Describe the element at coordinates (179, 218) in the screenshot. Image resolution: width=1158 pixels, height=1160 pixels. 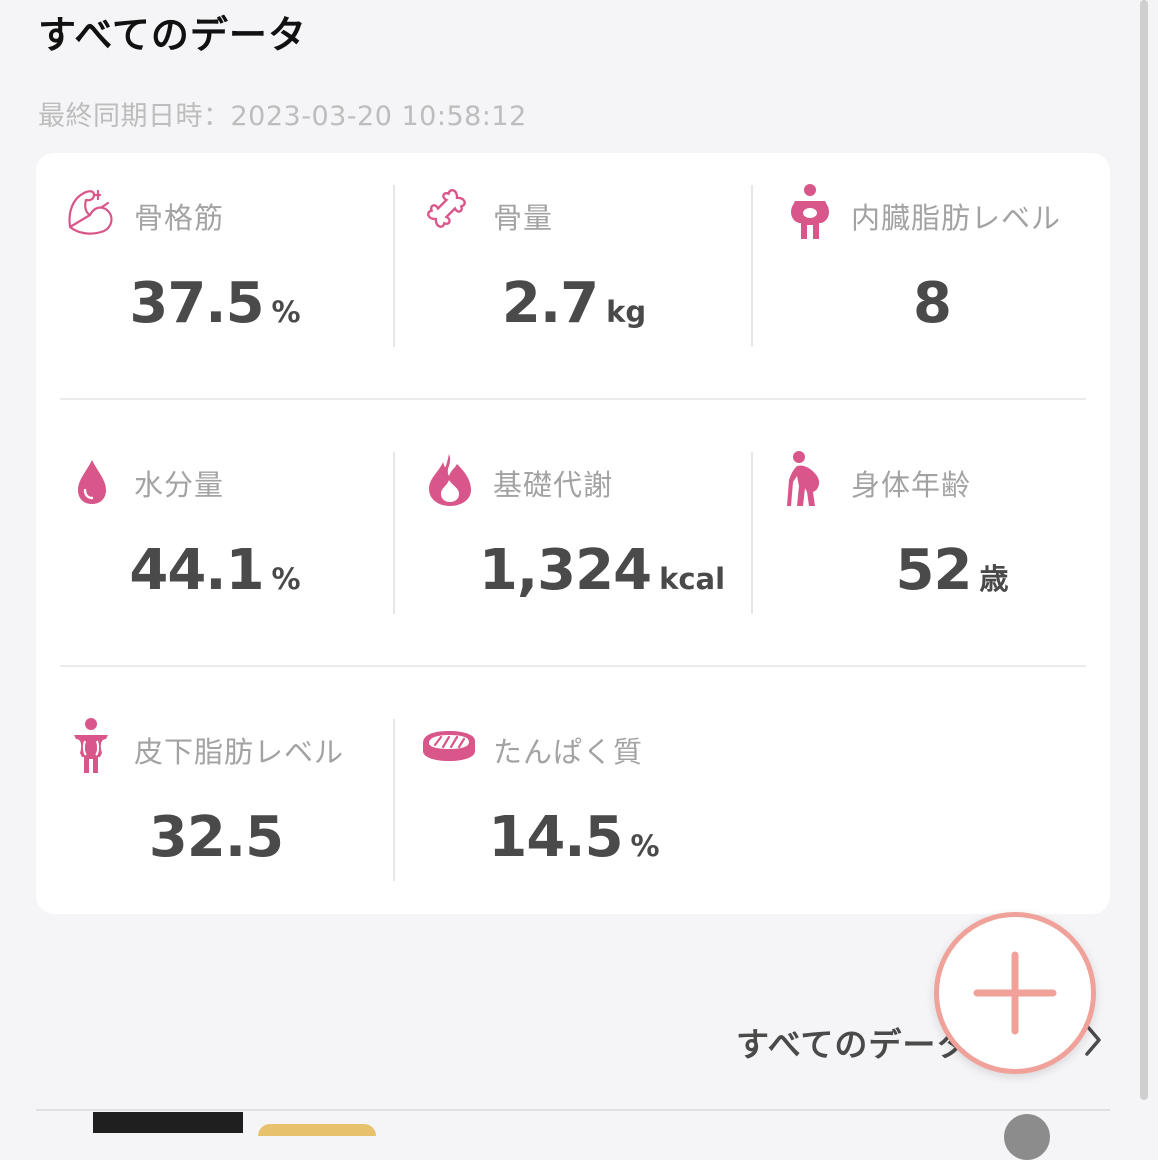
I see `metric-label: 骨格筋` at that location.